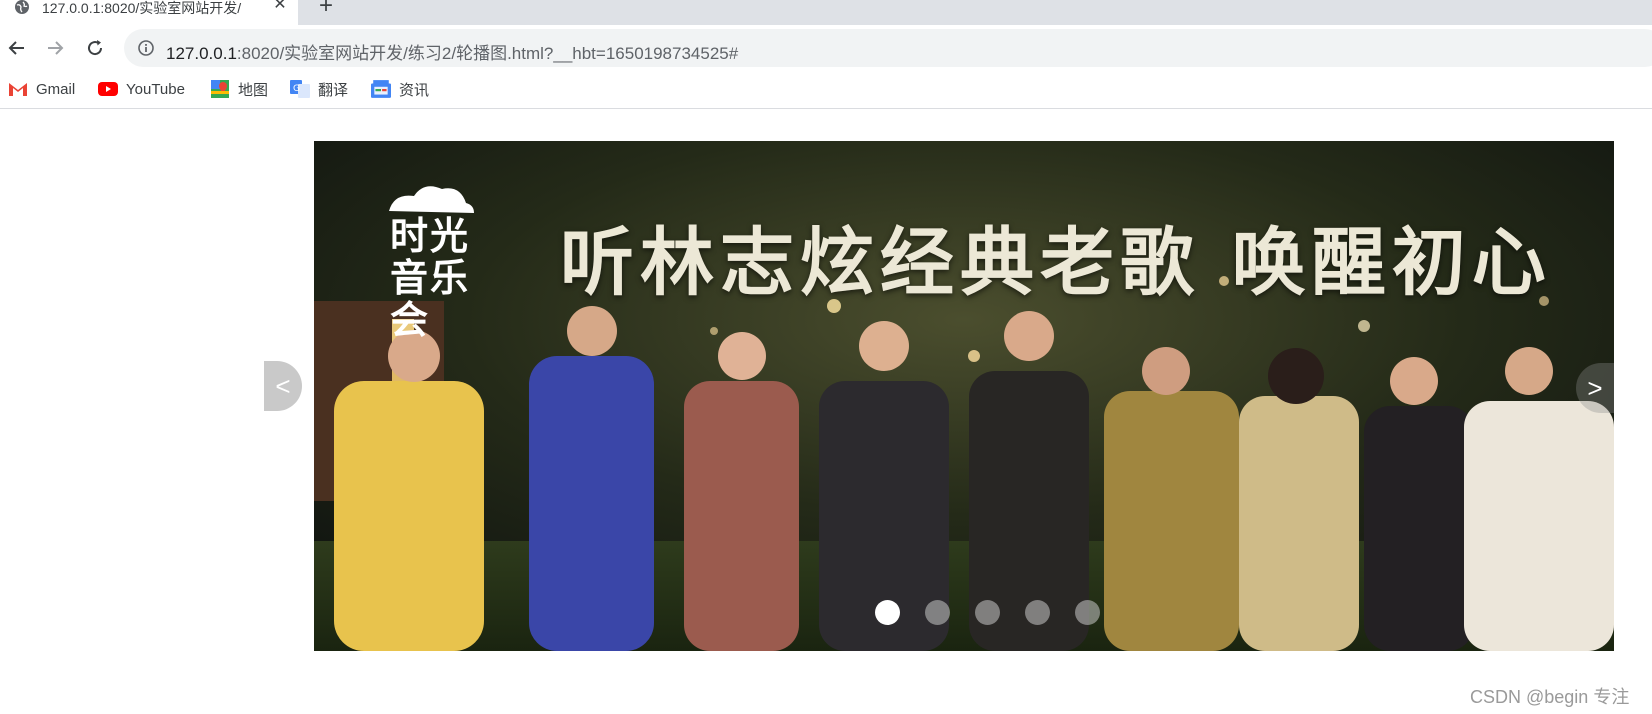 This screenshot has height=714, width=1652. What do you see at coordinates (18, 89) in the screenshot?
I see `gmail-icon` at bounding box center [18, 89].